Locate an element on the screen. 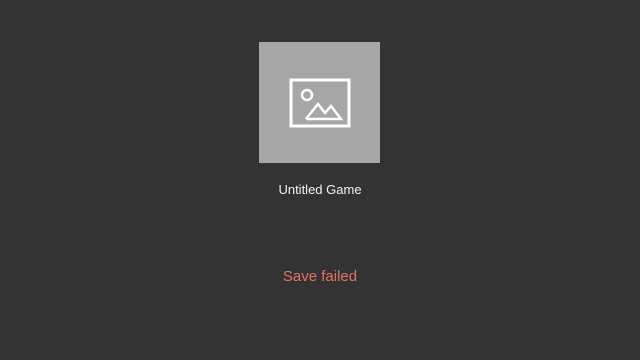  save-status-message: Save failed is located at coordinates (320, 276).